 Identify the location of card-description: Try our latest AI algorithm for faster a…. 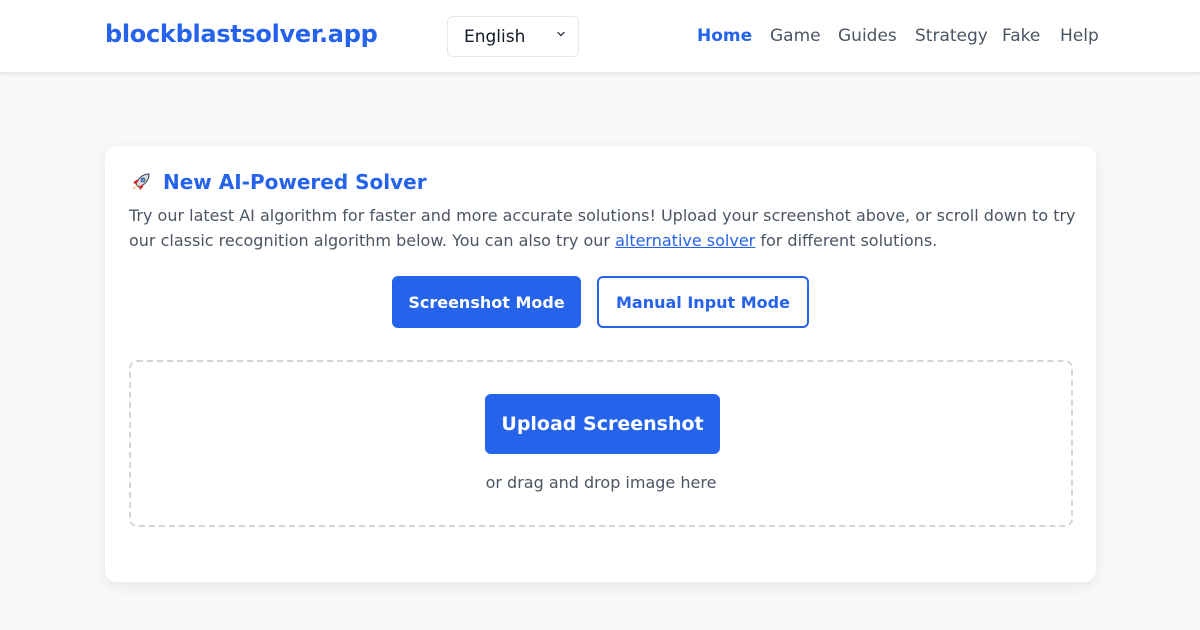
(604, 228).